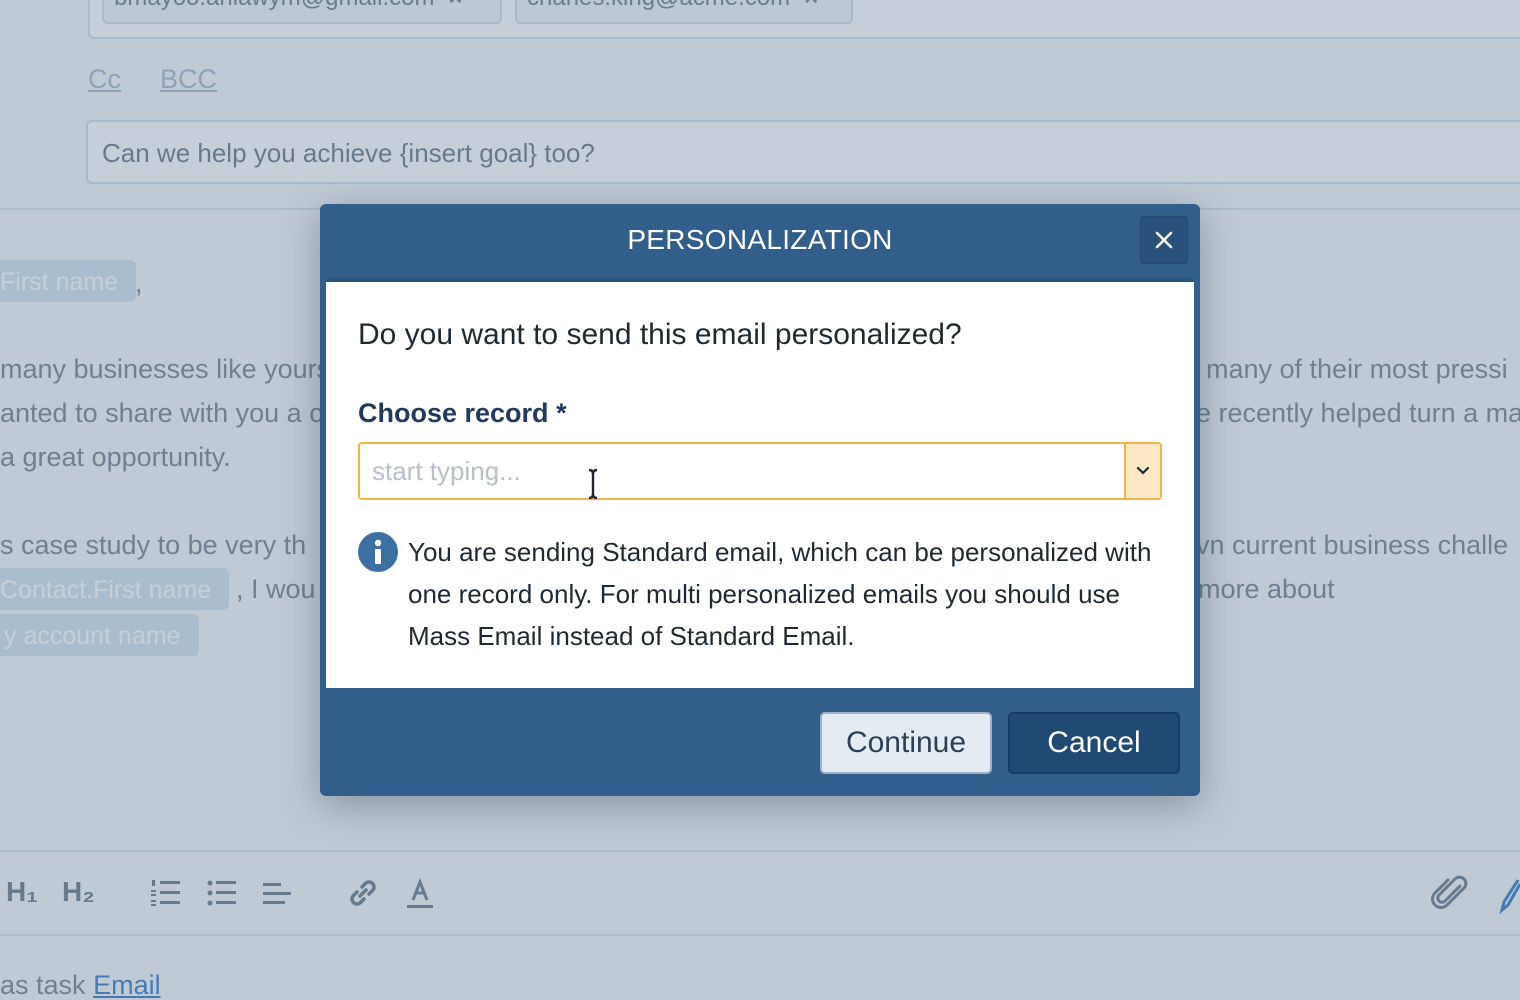 The image size is (1520, 1000). I want to click on info-icon, so click(378, 552).